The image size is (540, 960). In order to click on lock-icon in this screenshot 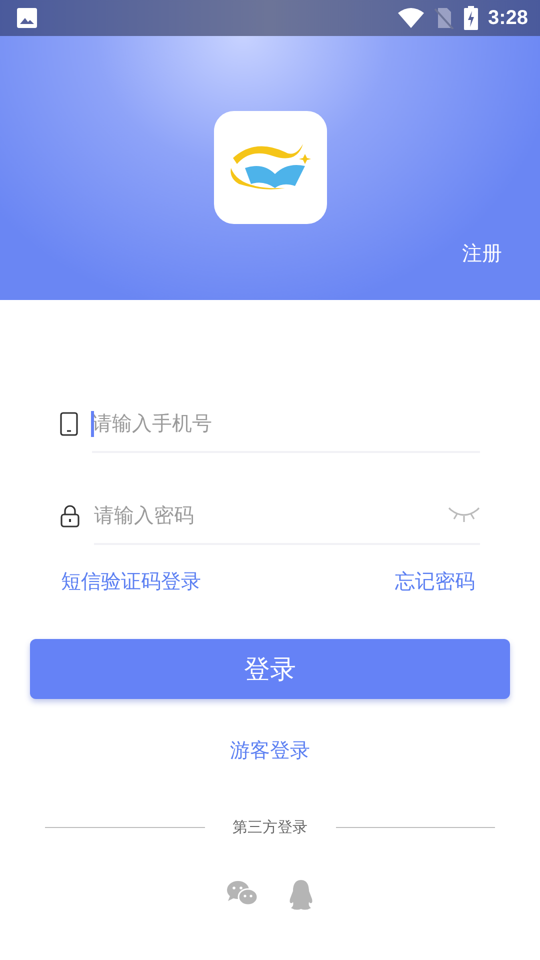, I will do `click(70, 516)`.